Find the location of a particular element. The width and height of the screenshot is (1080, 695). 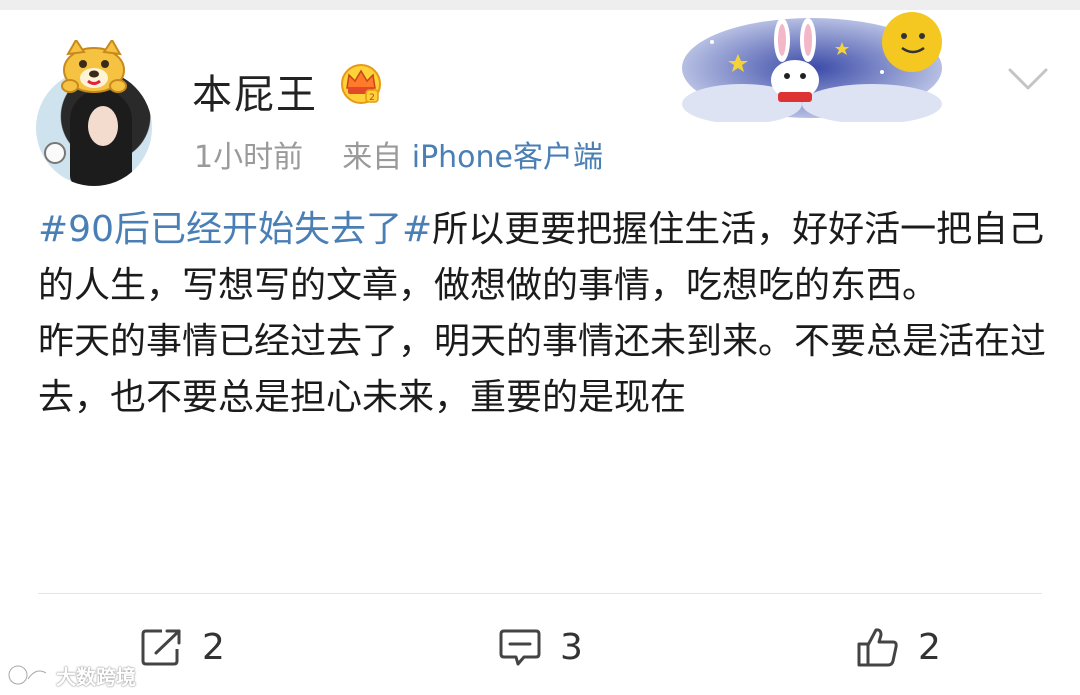

avatar is located at coordinates (99, 113).